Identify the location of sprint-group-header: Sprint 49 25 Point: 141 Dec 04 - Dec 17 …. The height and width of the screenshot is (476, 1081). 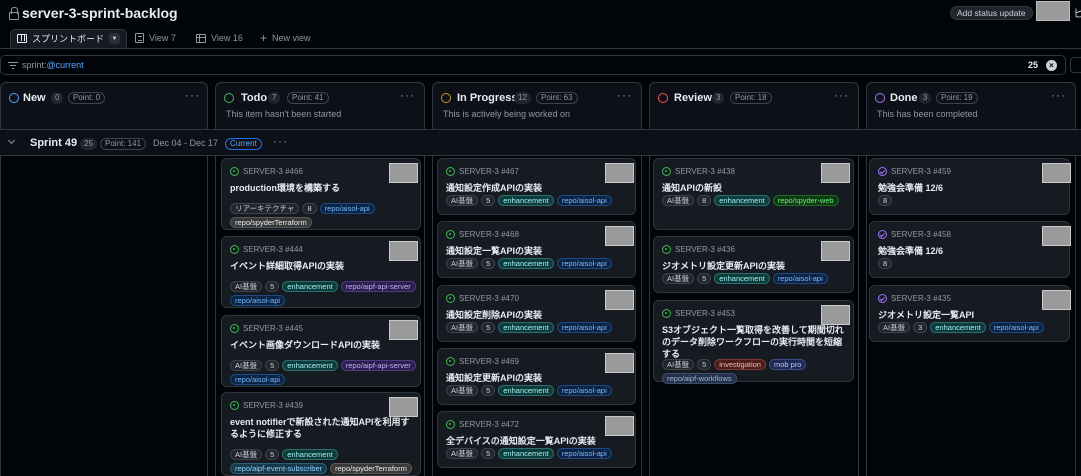
(540, 142).